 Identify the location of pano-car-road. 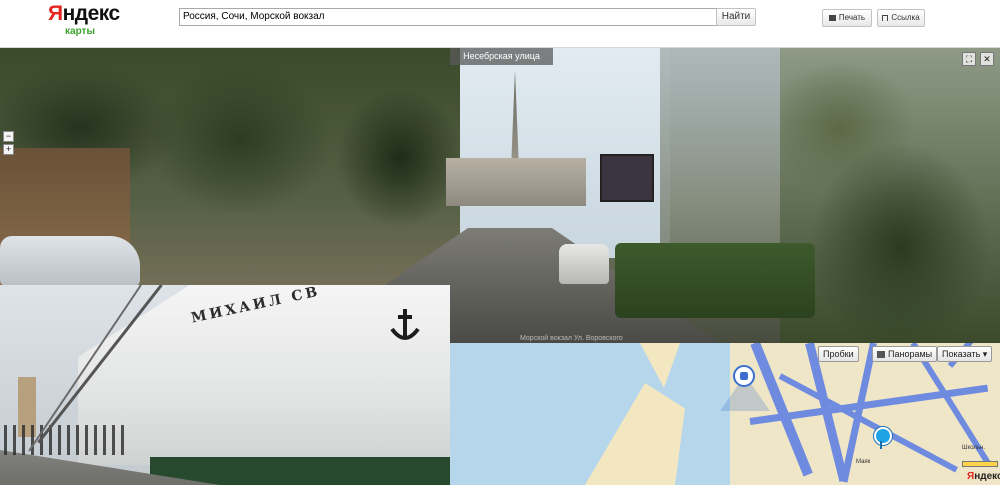
(584, 264).